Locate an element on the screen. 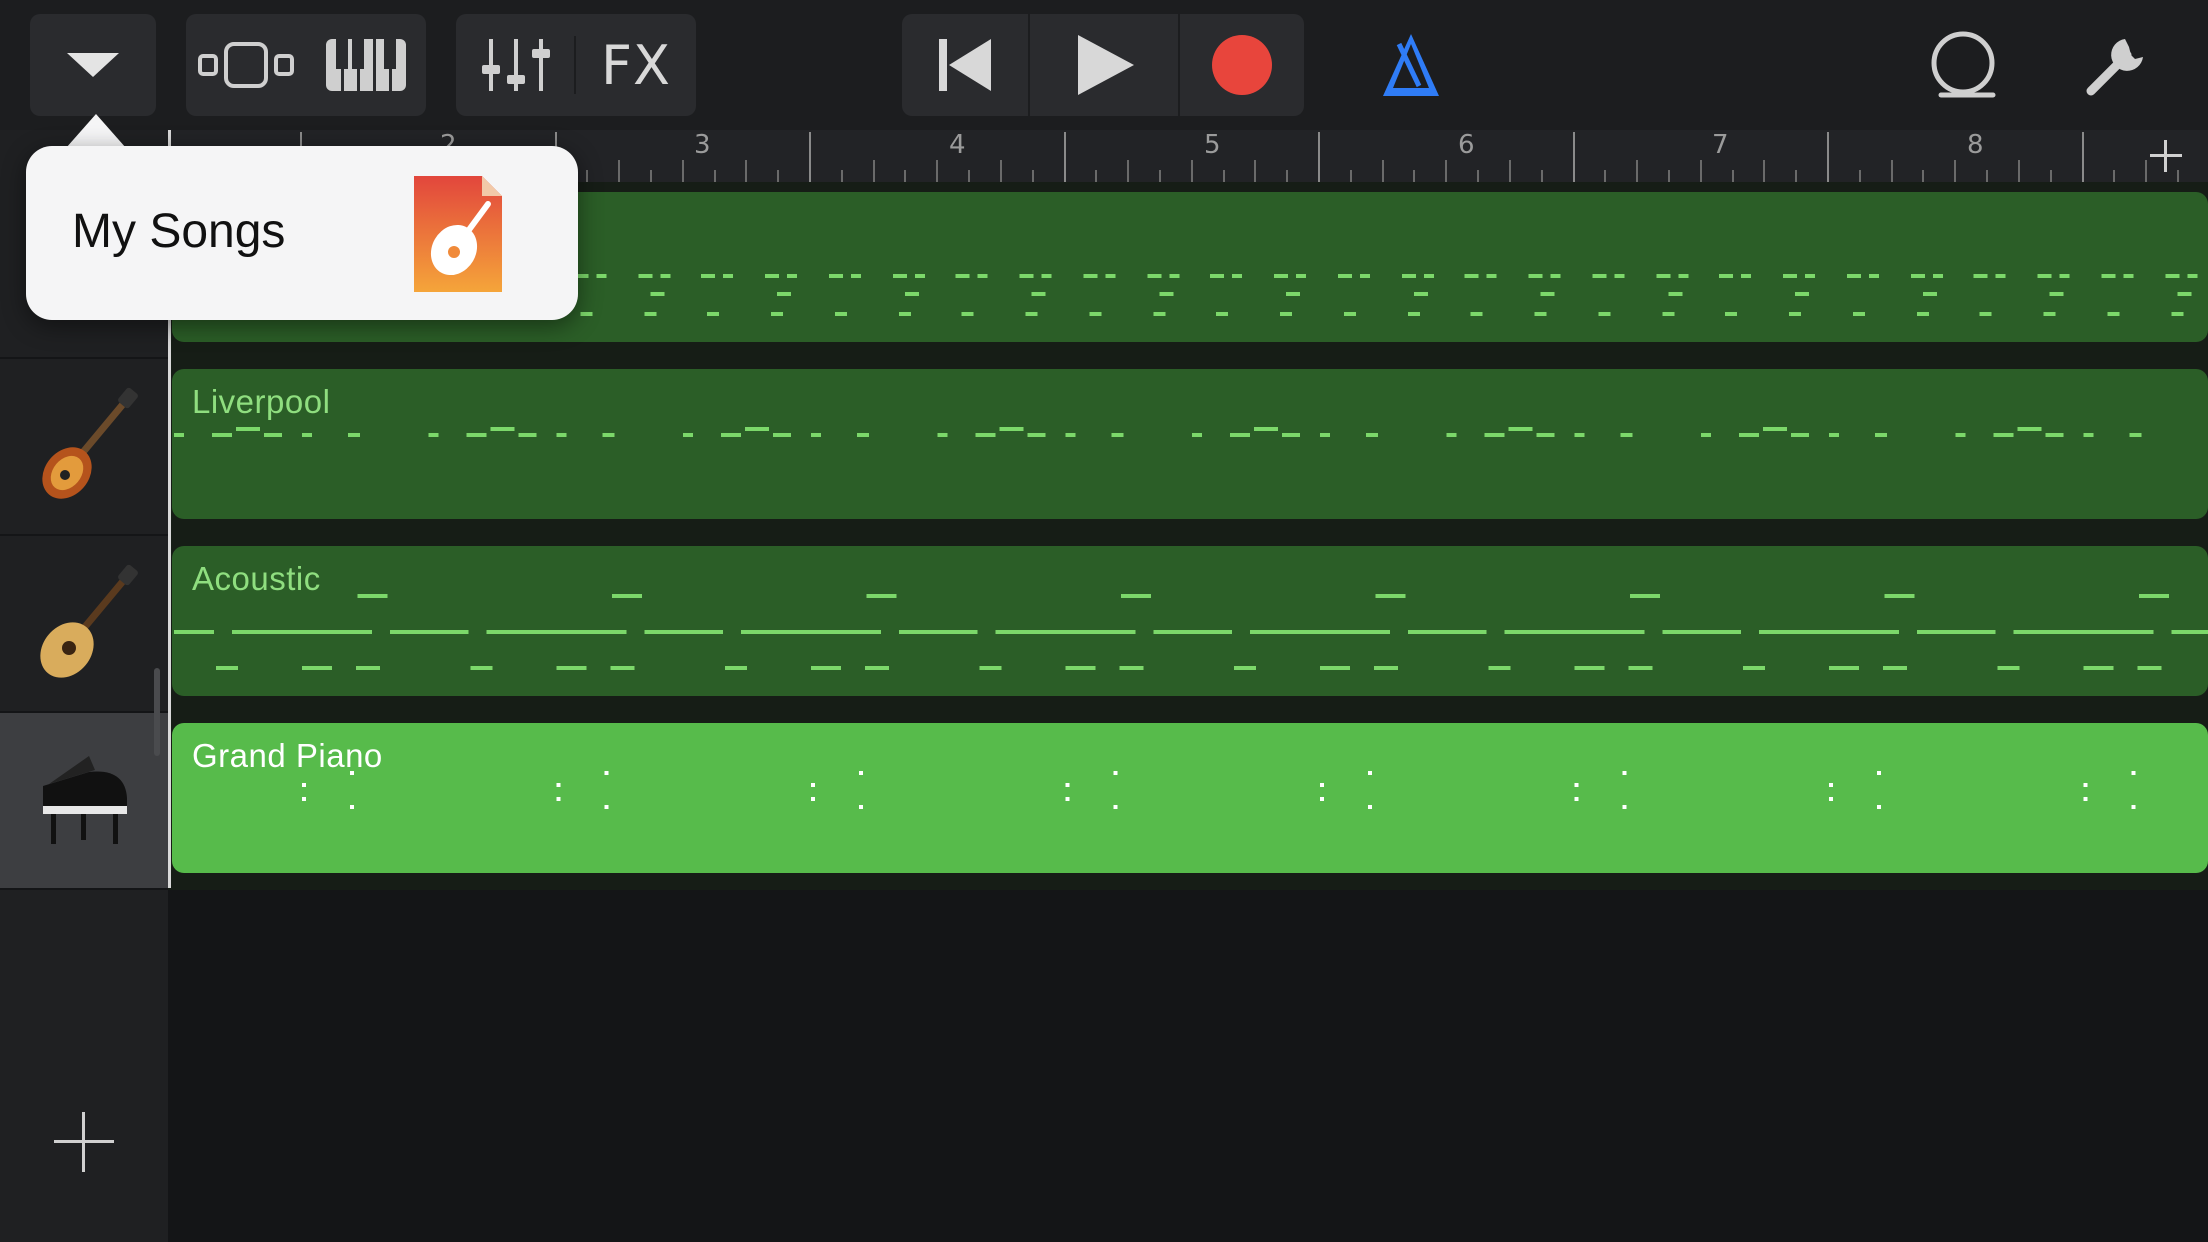 This screenshot has width=2208, height=1242. loop-button is located at coordinates (1963, 65).